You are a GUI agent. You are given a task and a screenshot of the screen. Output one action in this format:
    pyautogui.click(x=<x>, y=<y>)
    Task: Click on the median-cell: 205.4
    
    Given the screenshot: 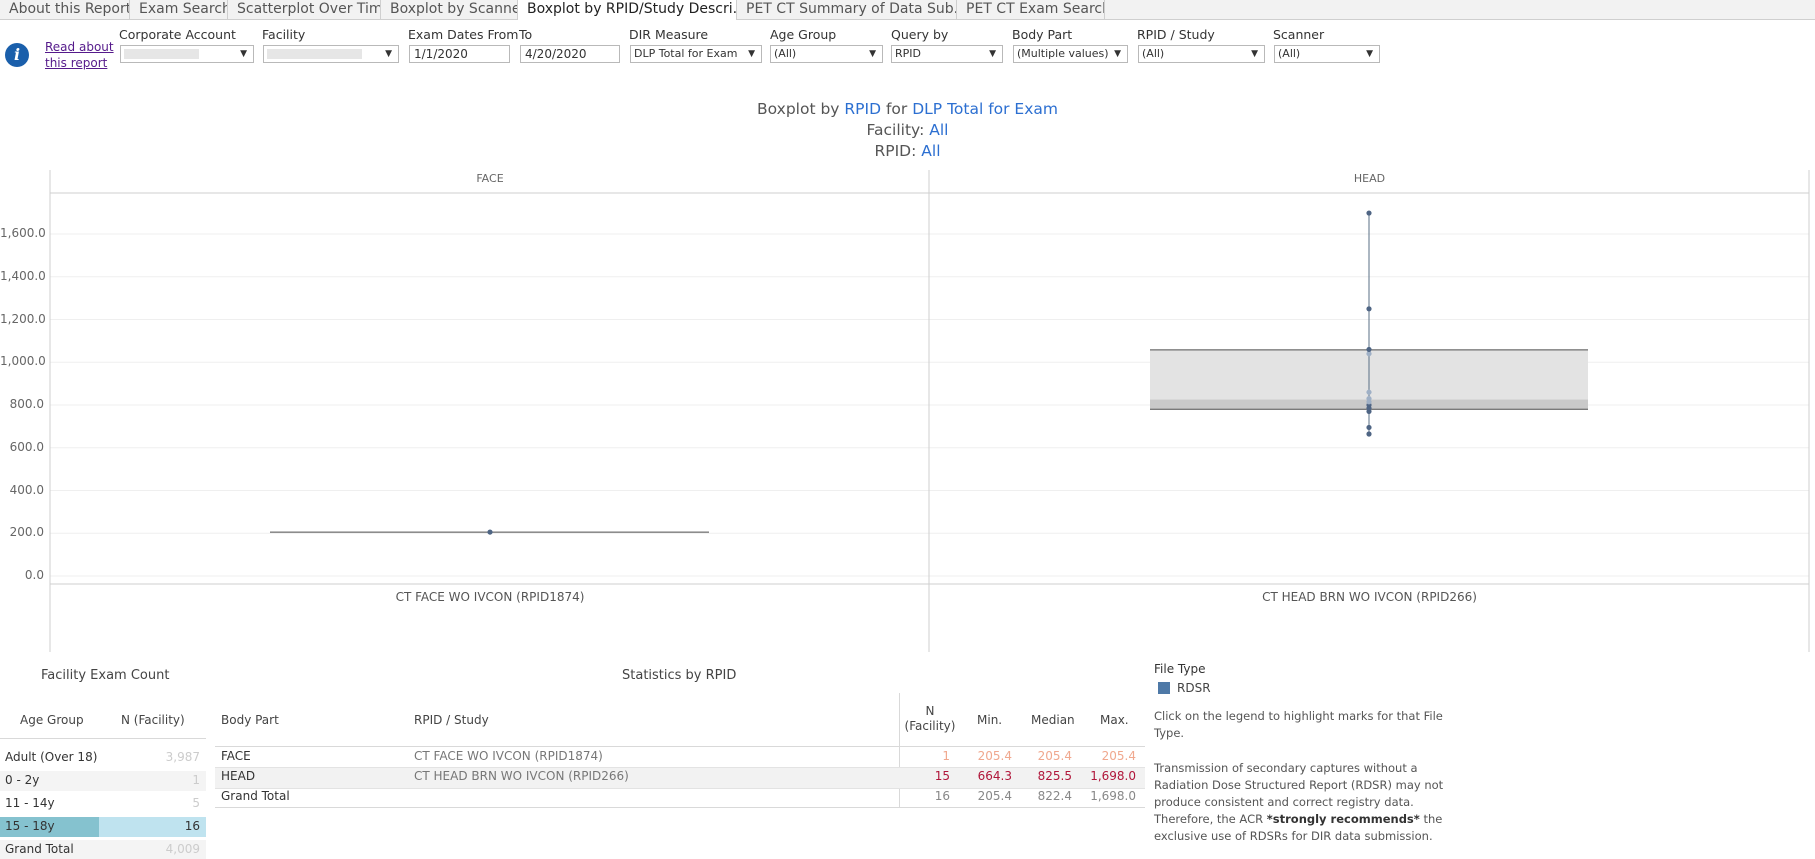 What is the action you would take?
    pyautogui.click(x=1054, y=756)
    